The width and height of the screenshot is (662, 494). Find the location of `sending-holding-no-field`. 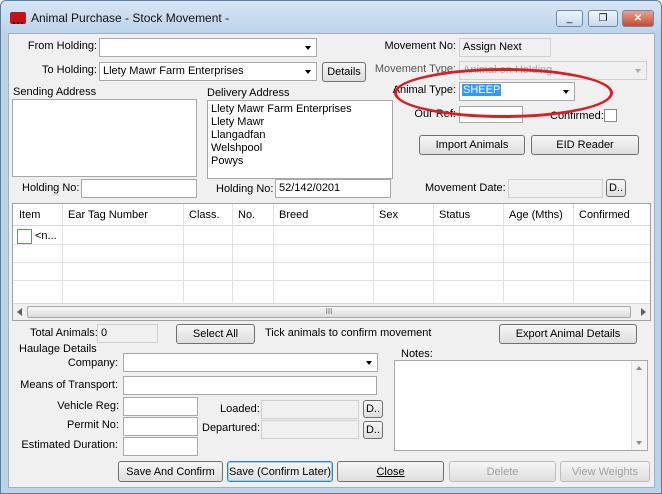

sending-holding-no-field is located at coordinates (139, 188).